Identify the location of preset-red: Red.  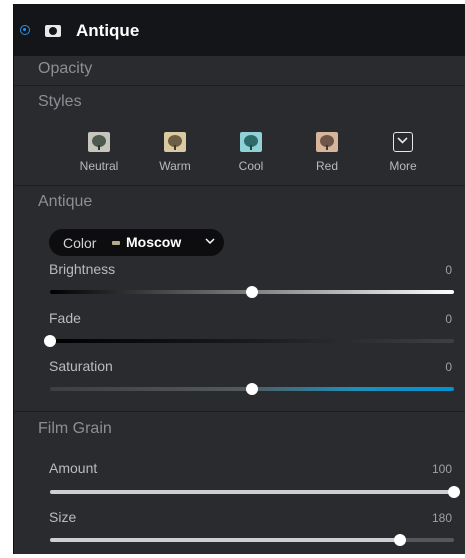
(327, 152).